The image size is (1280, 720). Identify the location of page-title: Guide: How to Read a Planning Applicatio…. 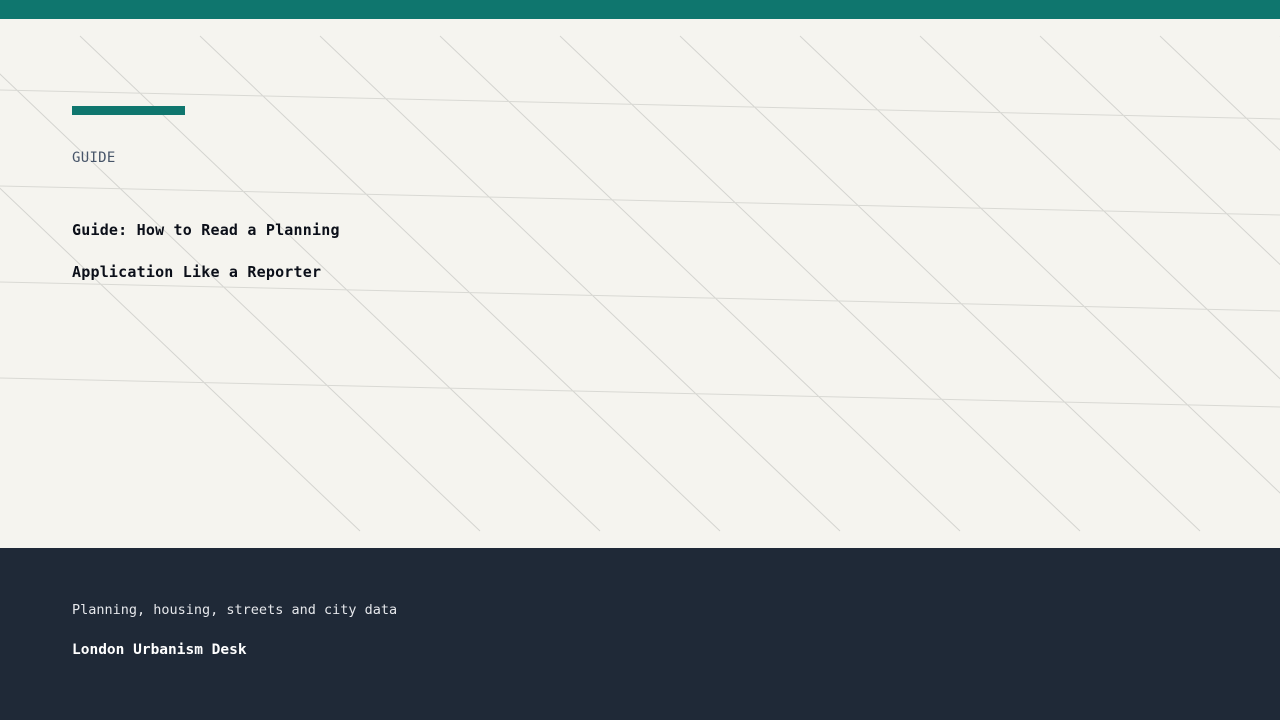
(206, 251).